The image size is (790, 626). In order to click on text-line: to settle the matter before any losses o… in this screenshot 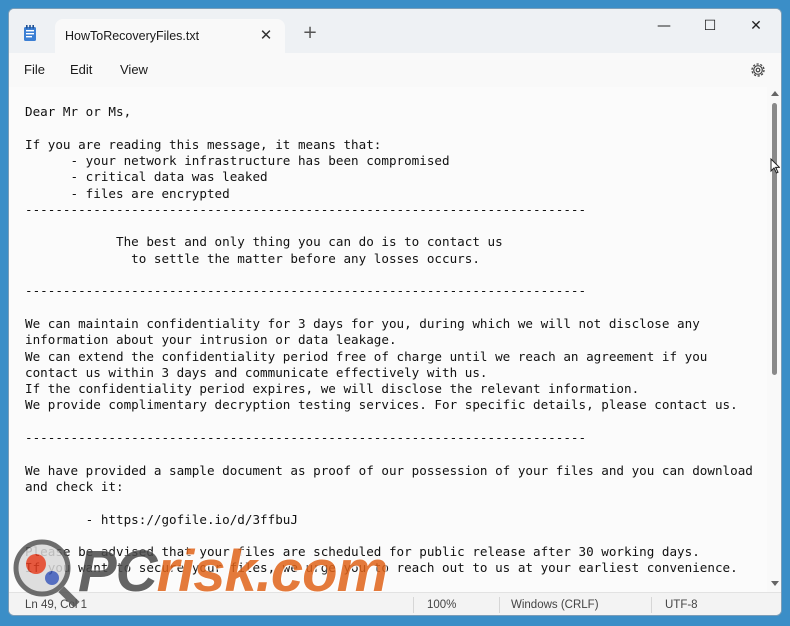, I will do `click(252, 258)`.